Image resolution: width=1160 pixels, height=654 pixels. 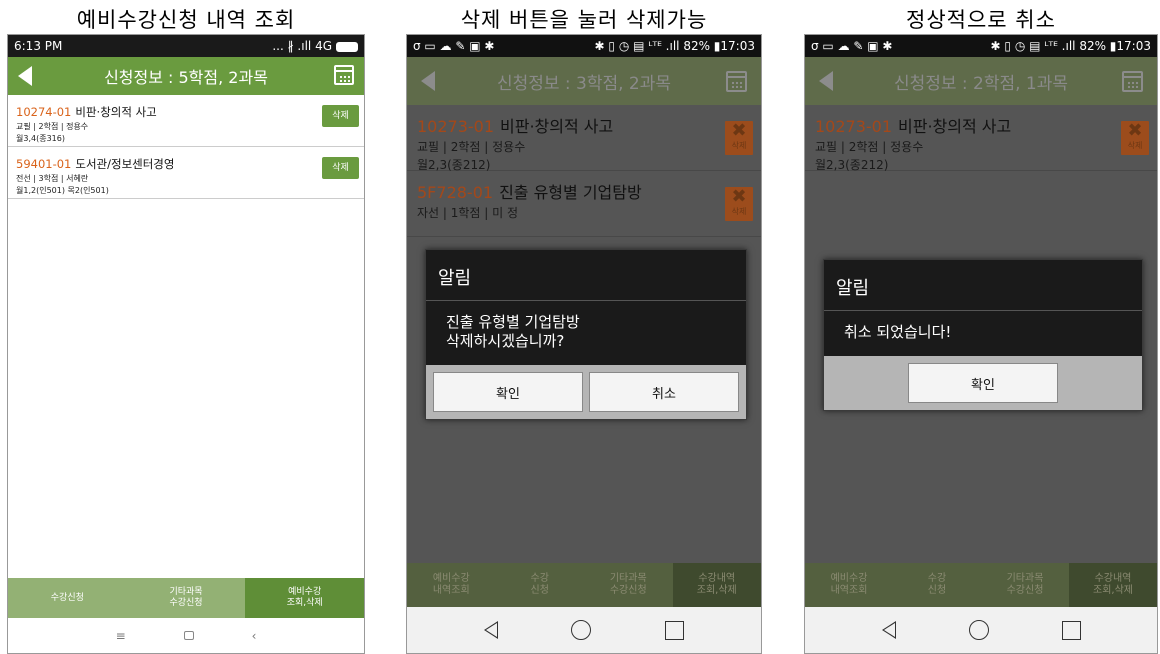 What do you see at coordinates (584, 83) in the screenshot?
I see `page-title: 신청정보 : 3학점, 2과목` at bounding box center [584, 83].